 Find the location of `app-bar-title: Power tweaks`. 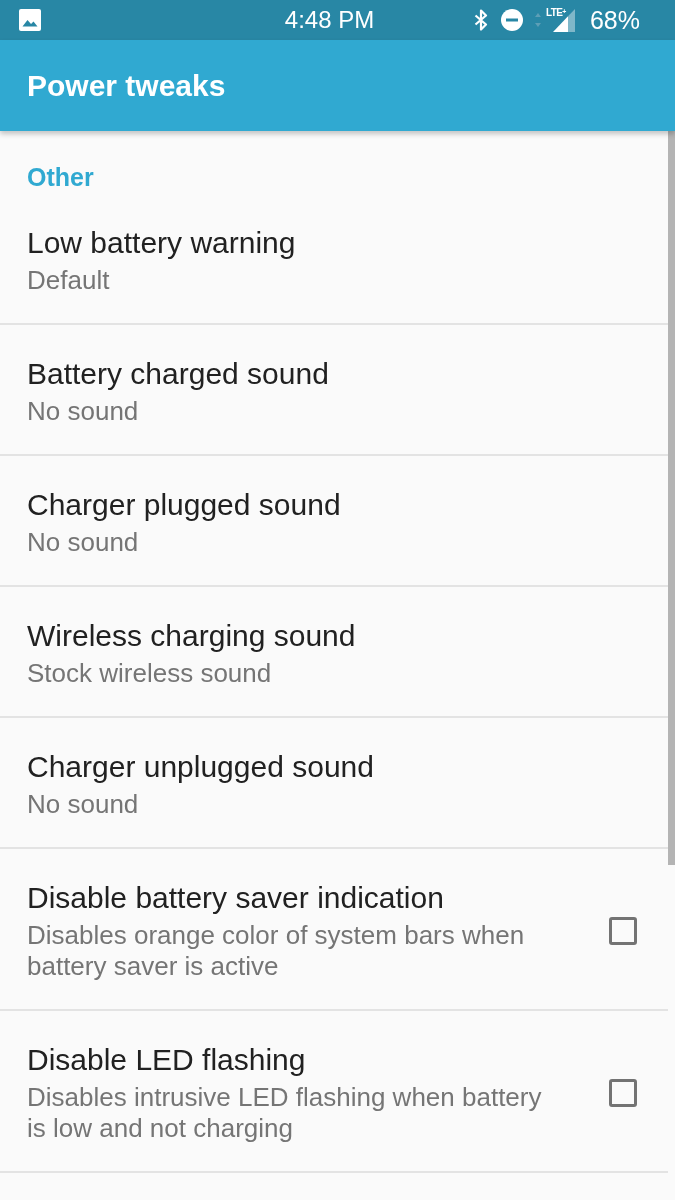

app-bar-title: Power tweaks is located at coordinates (126, 85).